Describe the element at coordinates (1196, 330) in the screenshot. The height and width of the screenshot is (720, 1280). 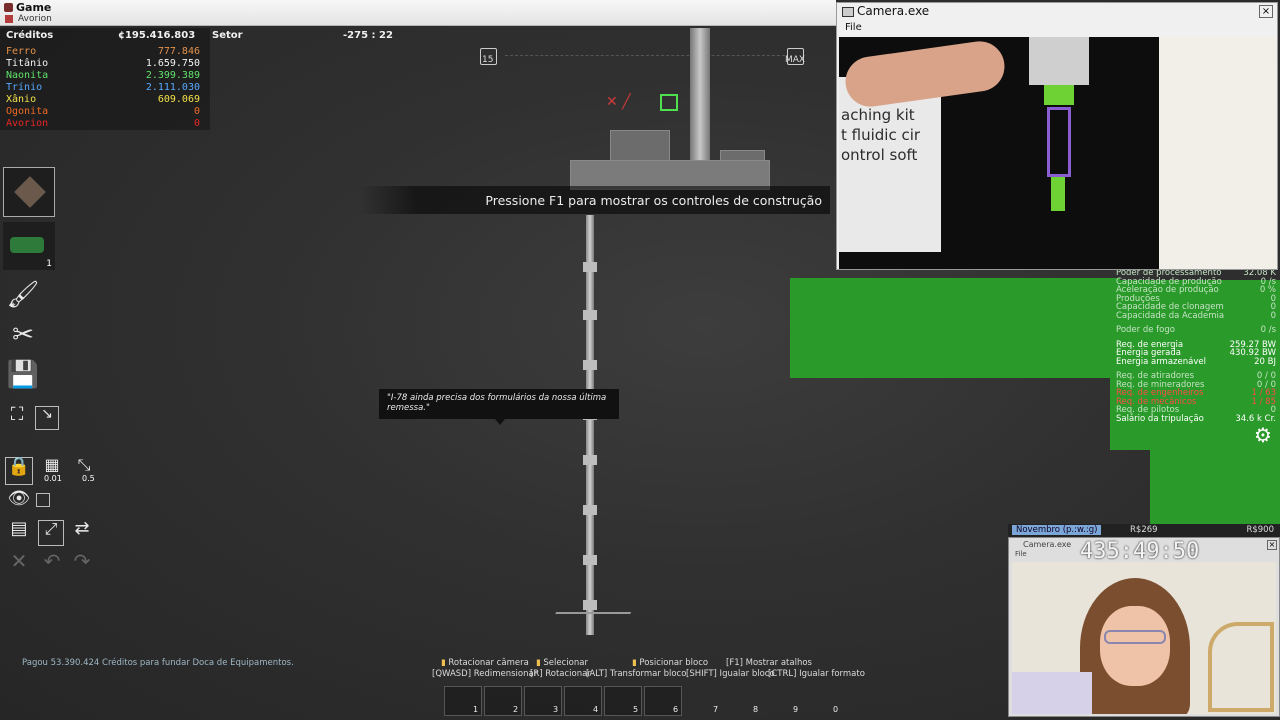
I see `stat-row: Poder de fogo 0 /s` at that location.